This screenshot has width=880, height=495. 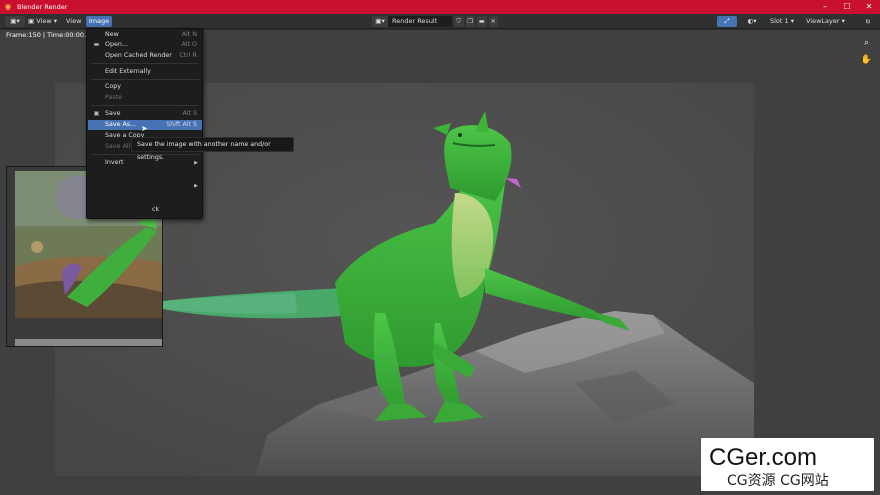 I want to click on menu-item-edit-externally: Edit Externally, so click(x=145, y=72).